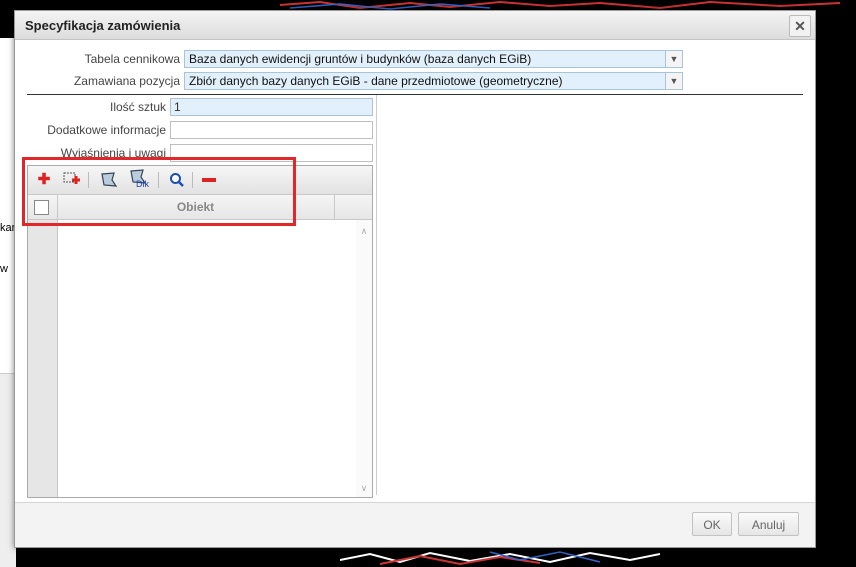  What do you see at coordinates (103, 25) in the screenshot?
I see `dialog-title: Specyfikacja zamówienia` at bounding box center [103, 25].